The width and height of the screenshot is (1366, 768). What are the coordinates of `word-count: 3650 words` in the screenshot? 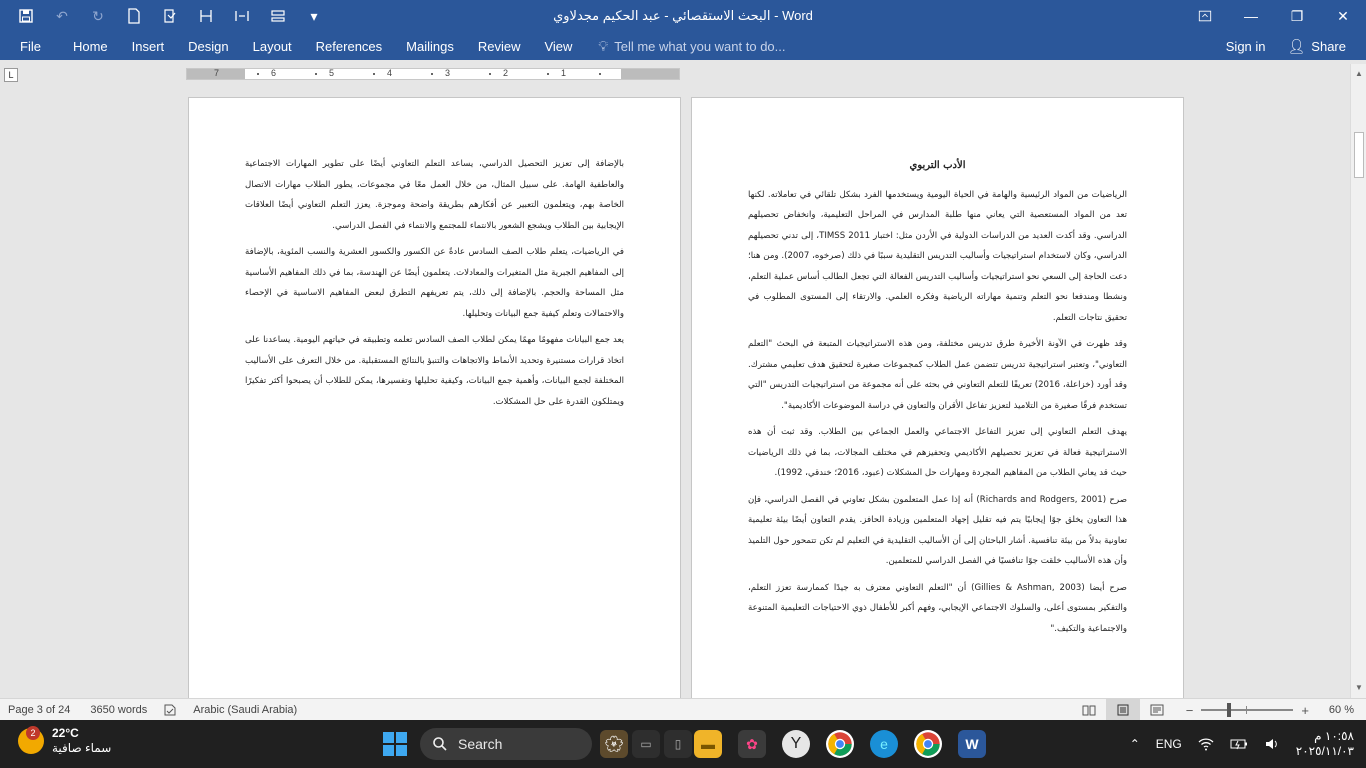 It's located at (116, 710).